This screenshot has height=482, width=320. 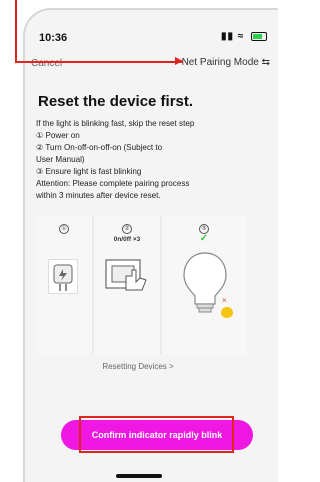 I want to click on plug-icon, so click(x=63, y=276).